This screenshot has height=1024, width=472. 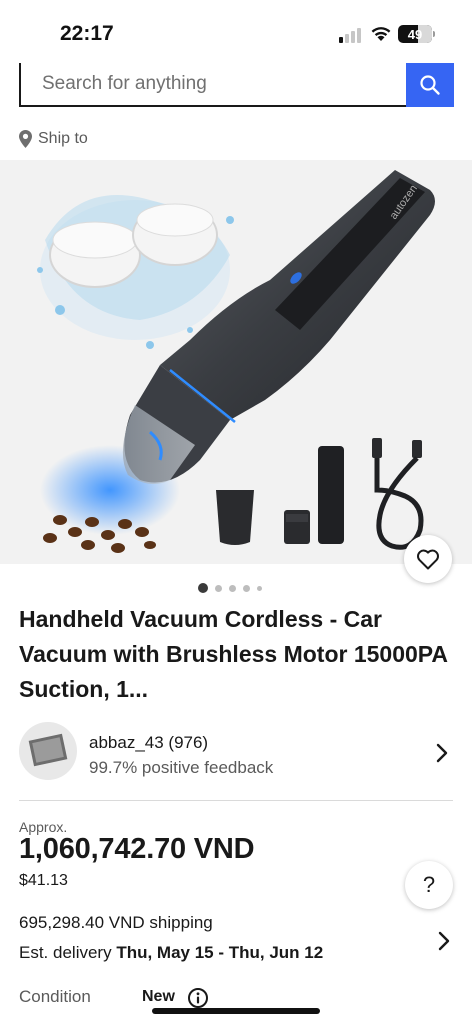 I want to click on watch-heart-button, so click(x=428, y=559).